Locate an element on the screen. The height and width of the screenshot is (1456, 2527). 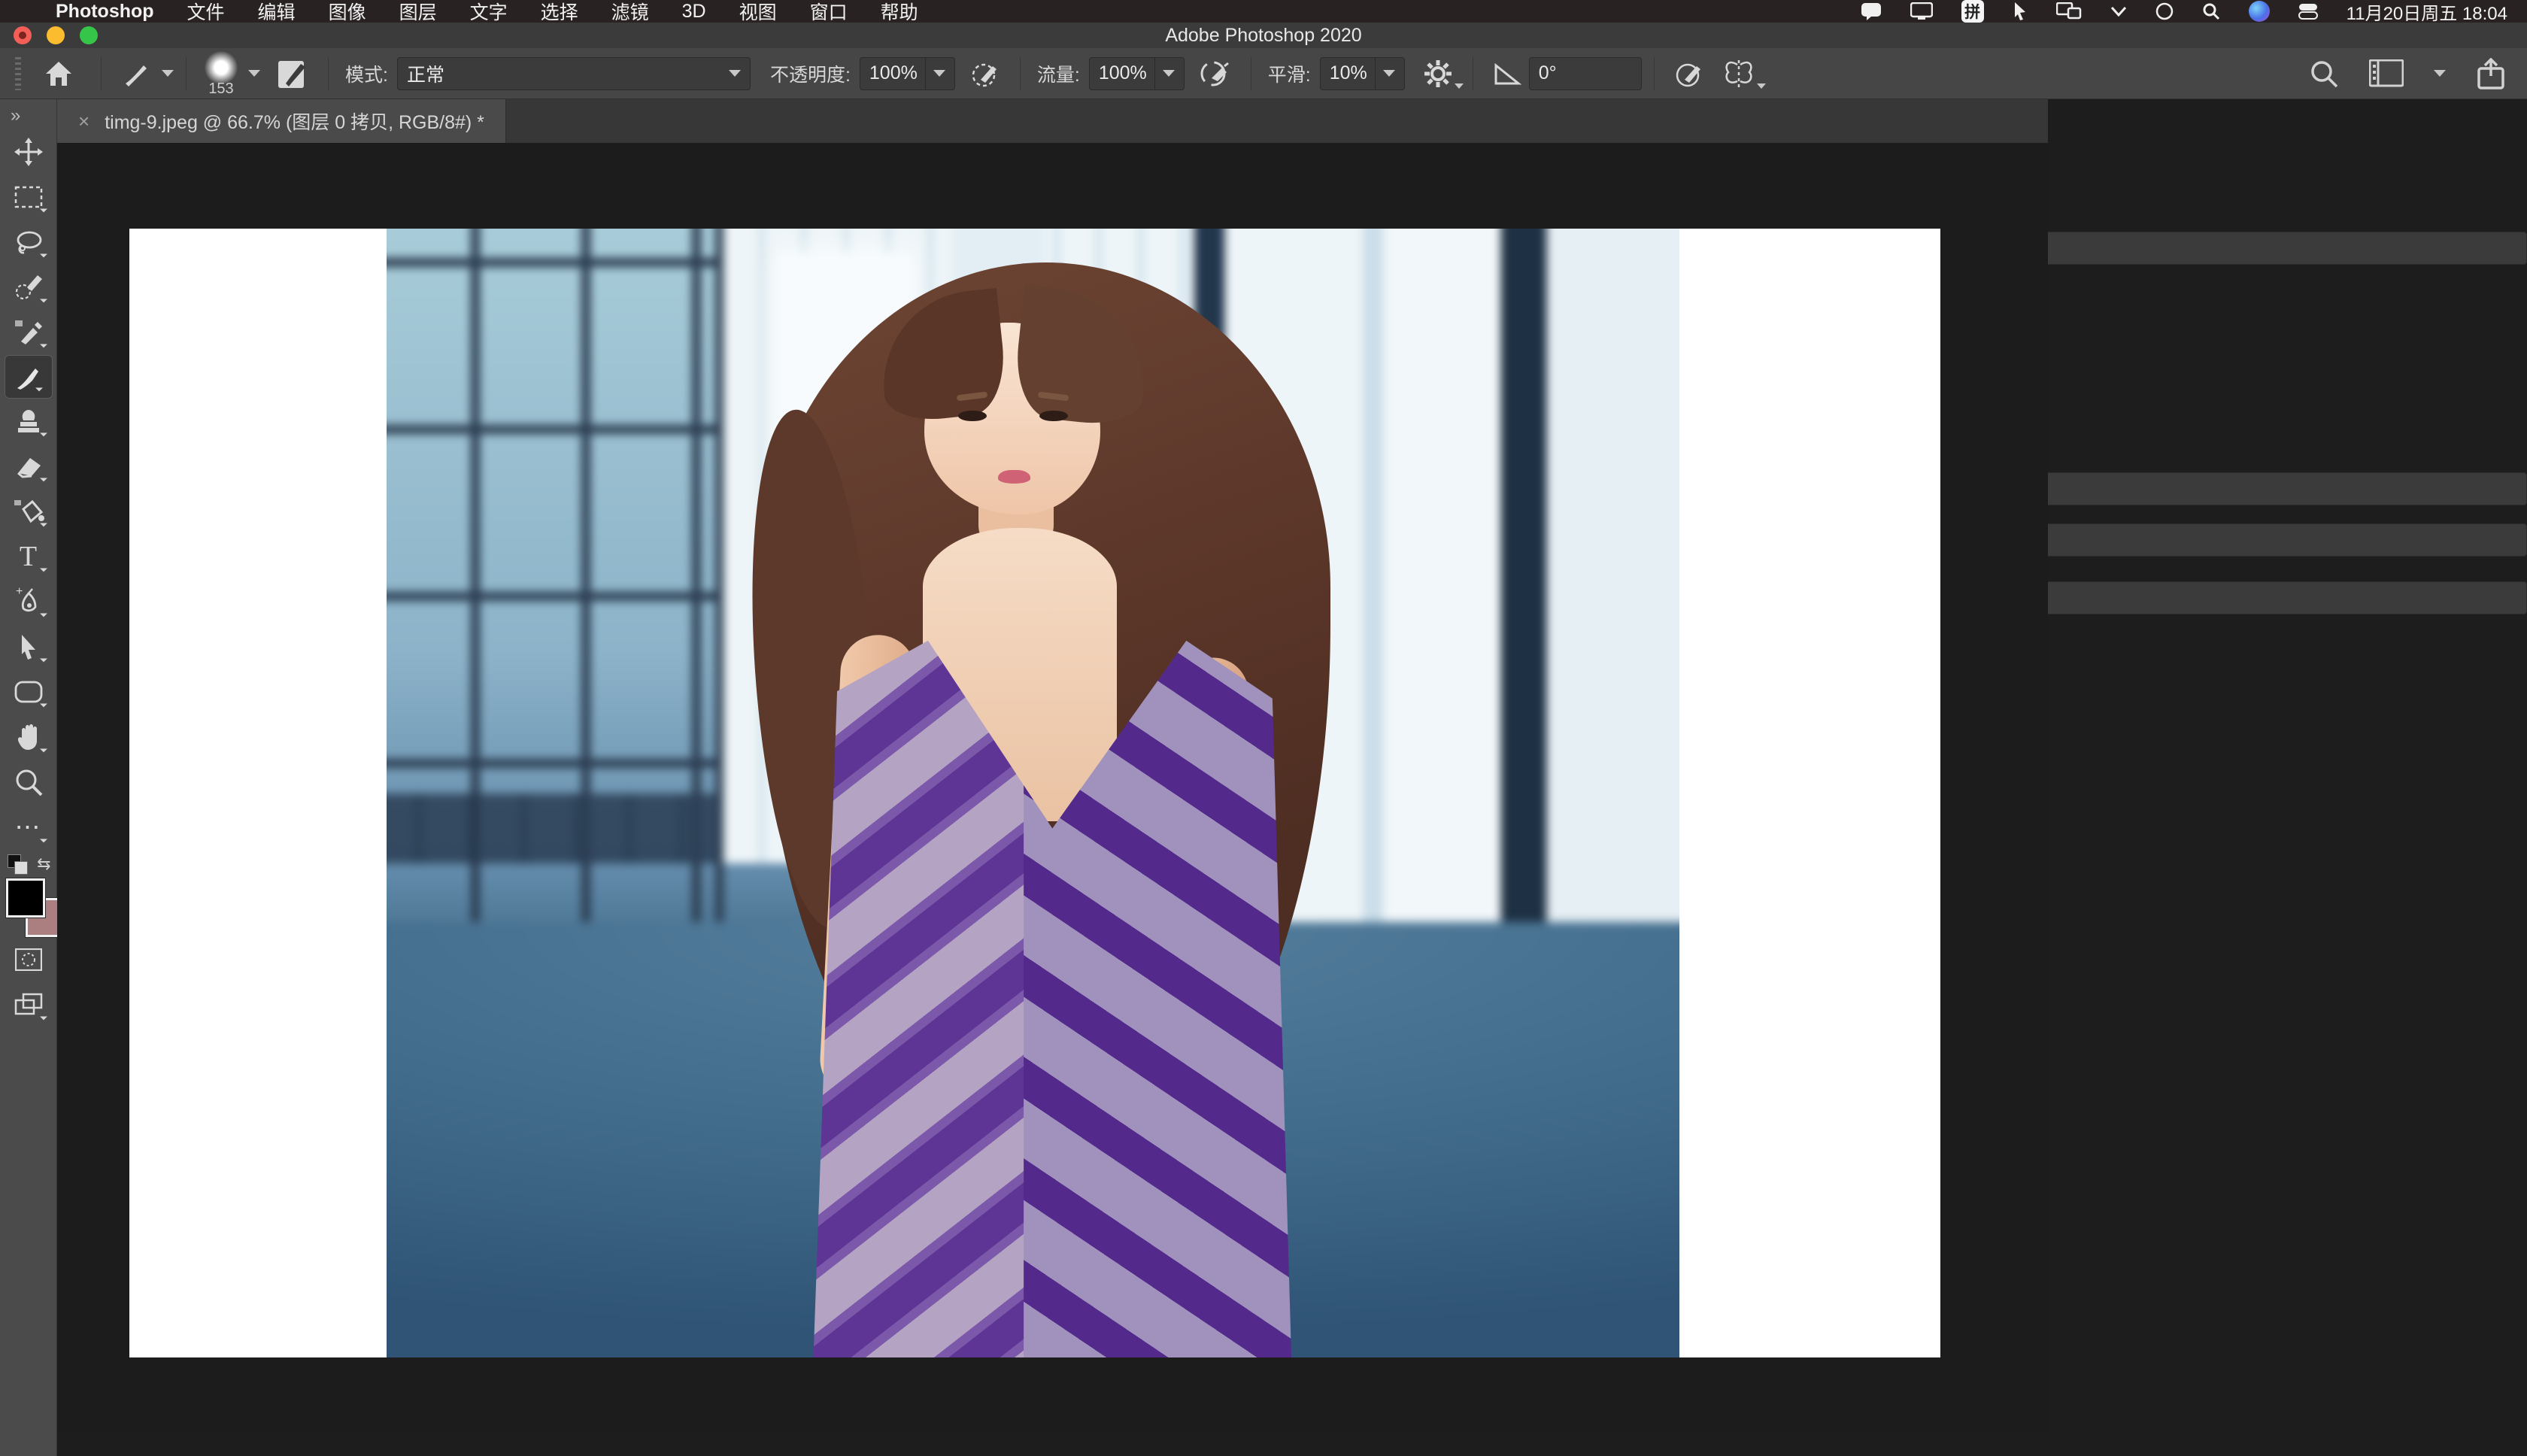
menu-image: 图像 is located at coordinates (347, 12).